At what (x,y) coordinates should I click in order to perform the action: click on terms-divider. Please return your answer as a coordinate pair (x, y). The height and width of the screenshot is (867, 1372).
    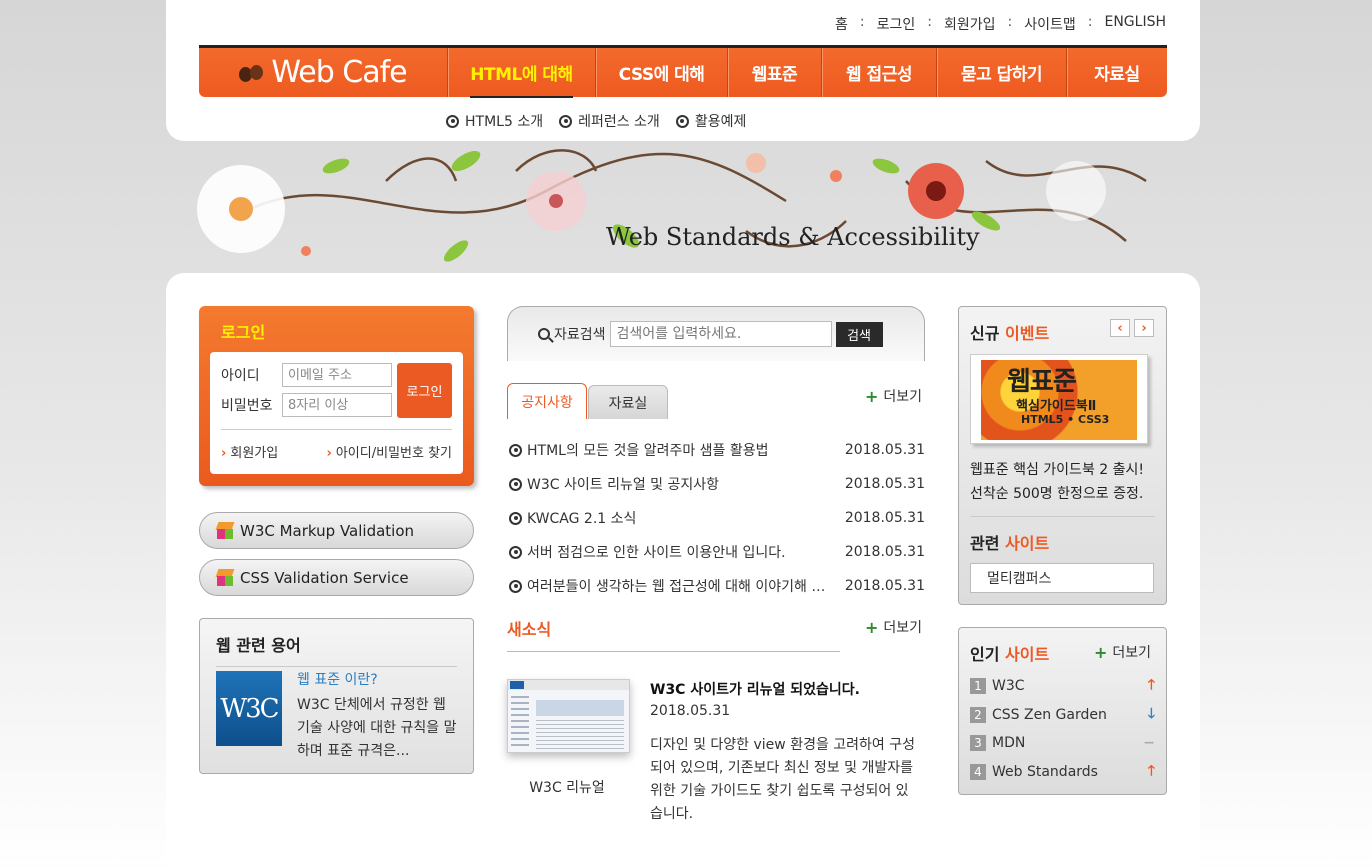
    Looking at the image, I should click on (336, 666).